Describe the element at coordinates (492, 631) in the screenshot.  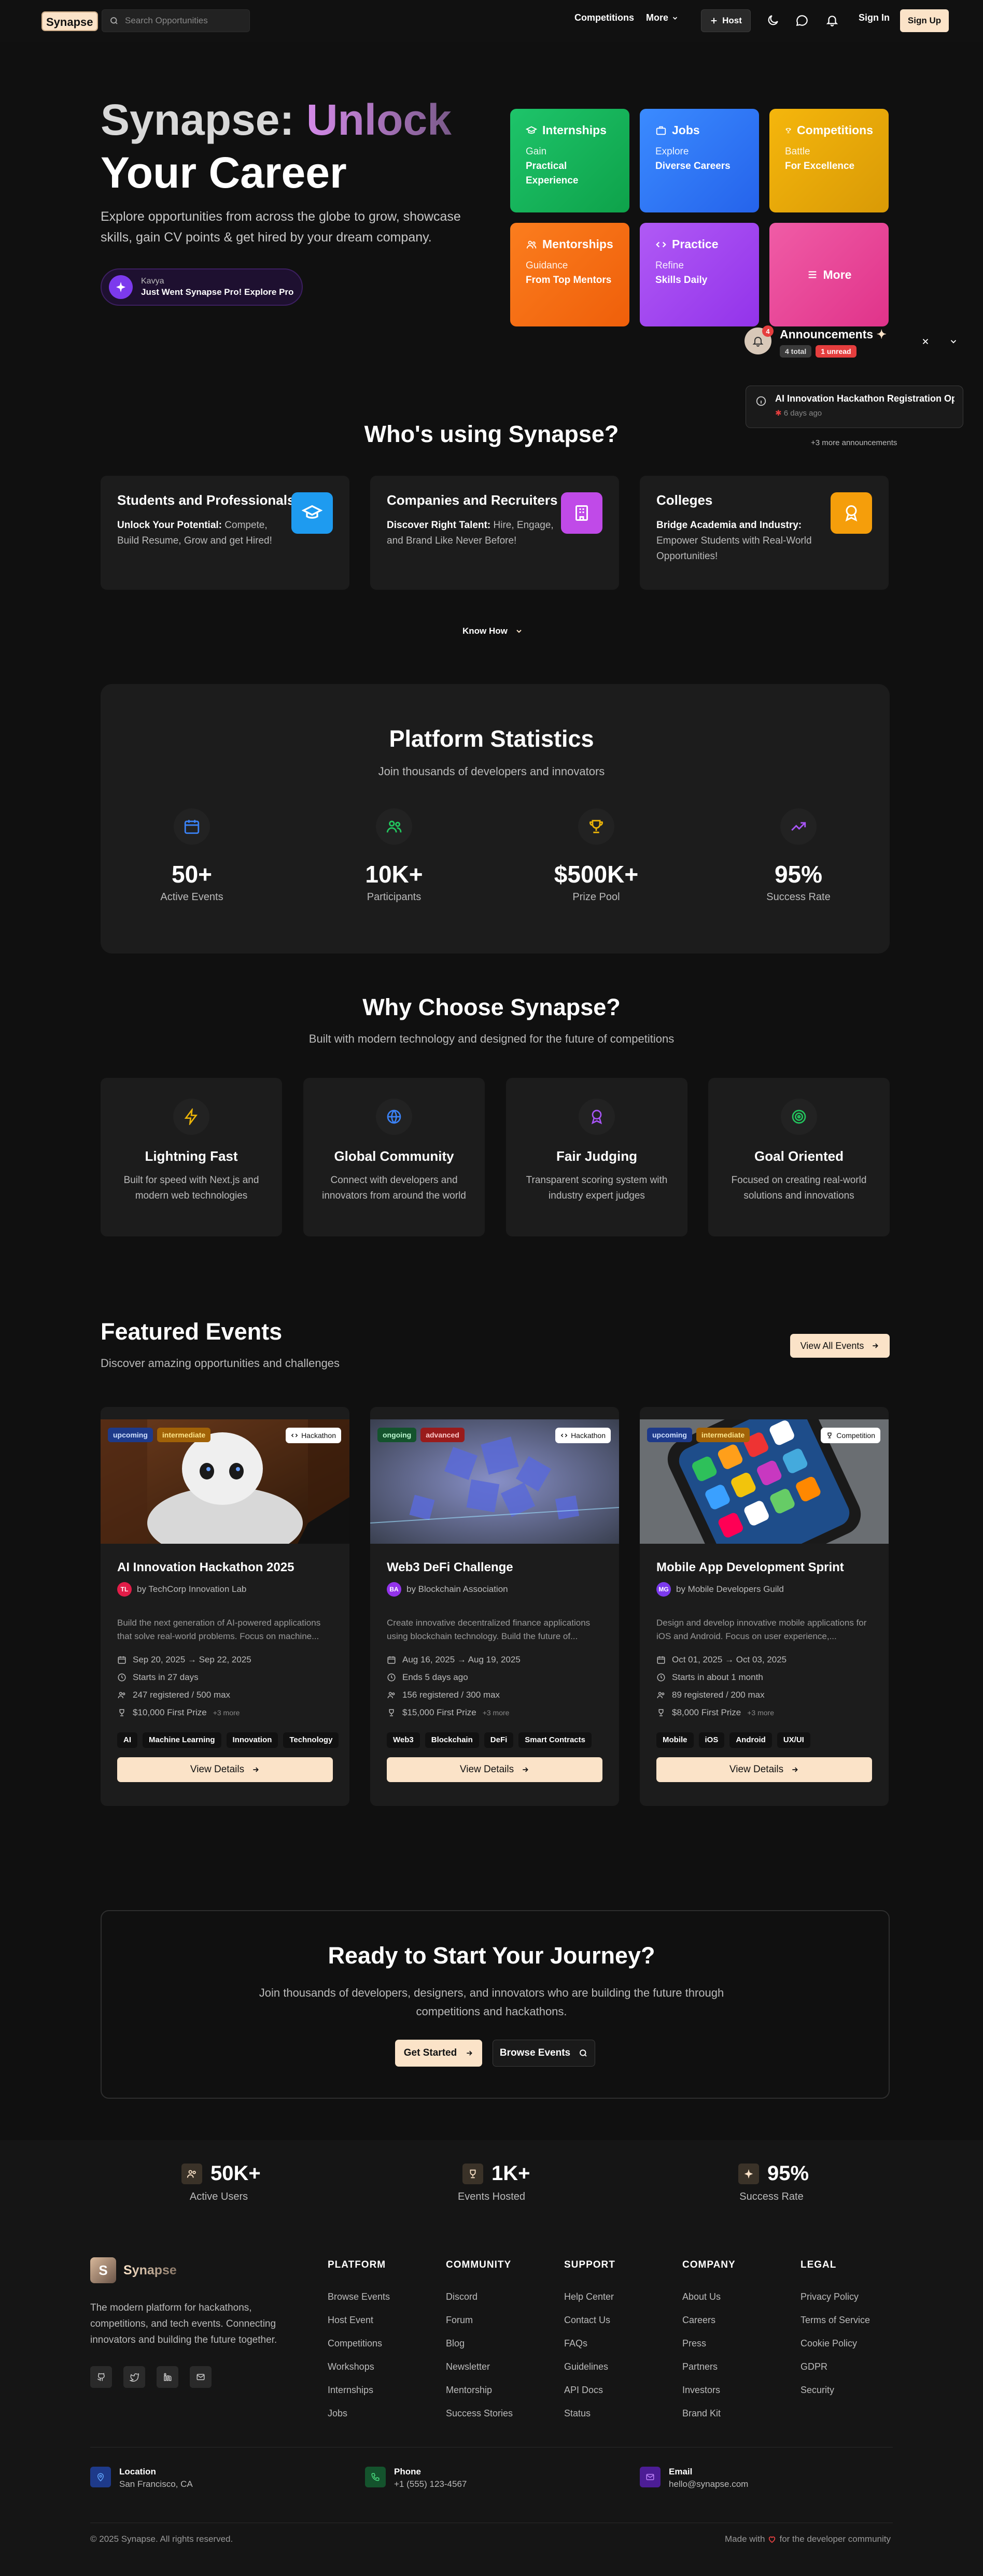
I see `know-how-button: Know How` at that location.